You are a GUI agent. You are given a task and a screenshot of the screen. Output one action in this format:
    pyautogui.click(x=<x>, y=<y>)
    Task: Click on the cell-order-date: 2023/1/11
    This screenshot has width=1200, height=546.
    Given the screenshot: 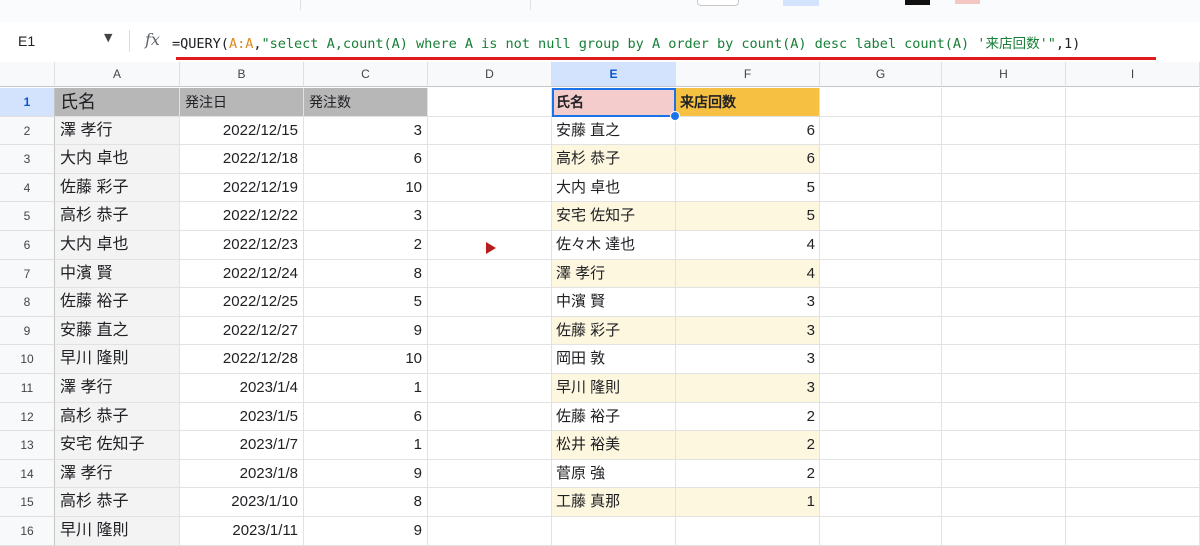 What is the action you would take?
    pyautogui.click(x=242, y=531)
    